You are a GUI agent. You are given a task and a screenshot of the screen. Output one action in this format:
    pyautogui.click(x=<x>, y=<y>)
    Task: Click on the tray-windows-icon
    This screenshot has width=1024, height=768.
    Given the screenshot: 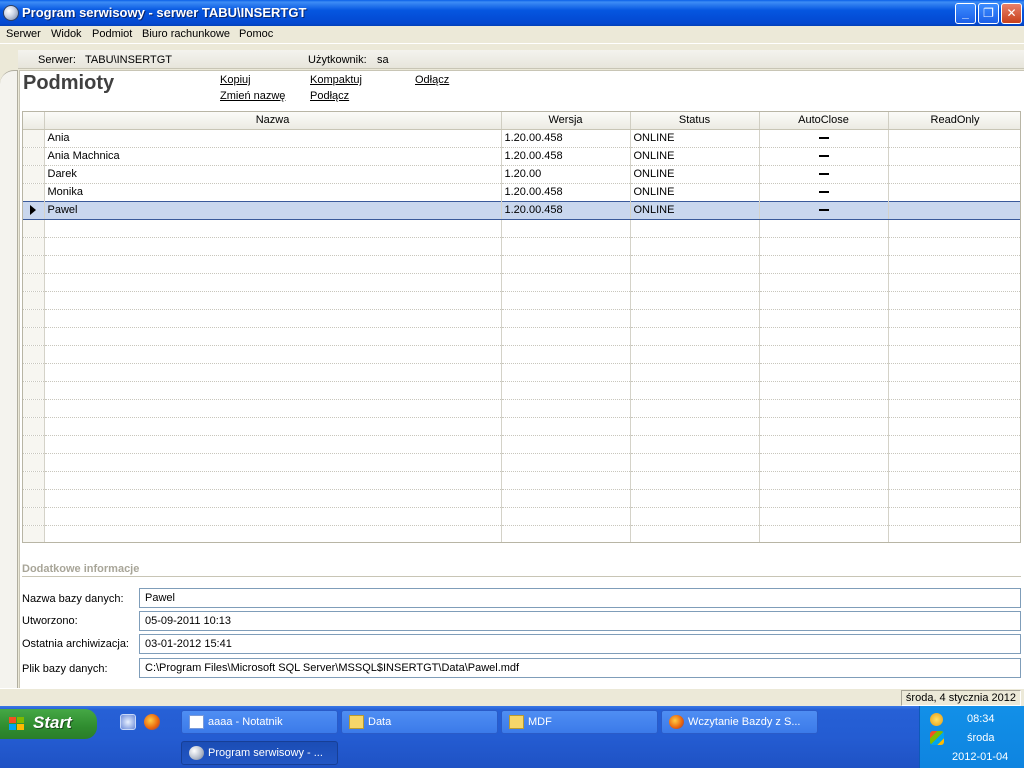 What is the action you would take?
    pyautogui.click(x=937, y=738)
    